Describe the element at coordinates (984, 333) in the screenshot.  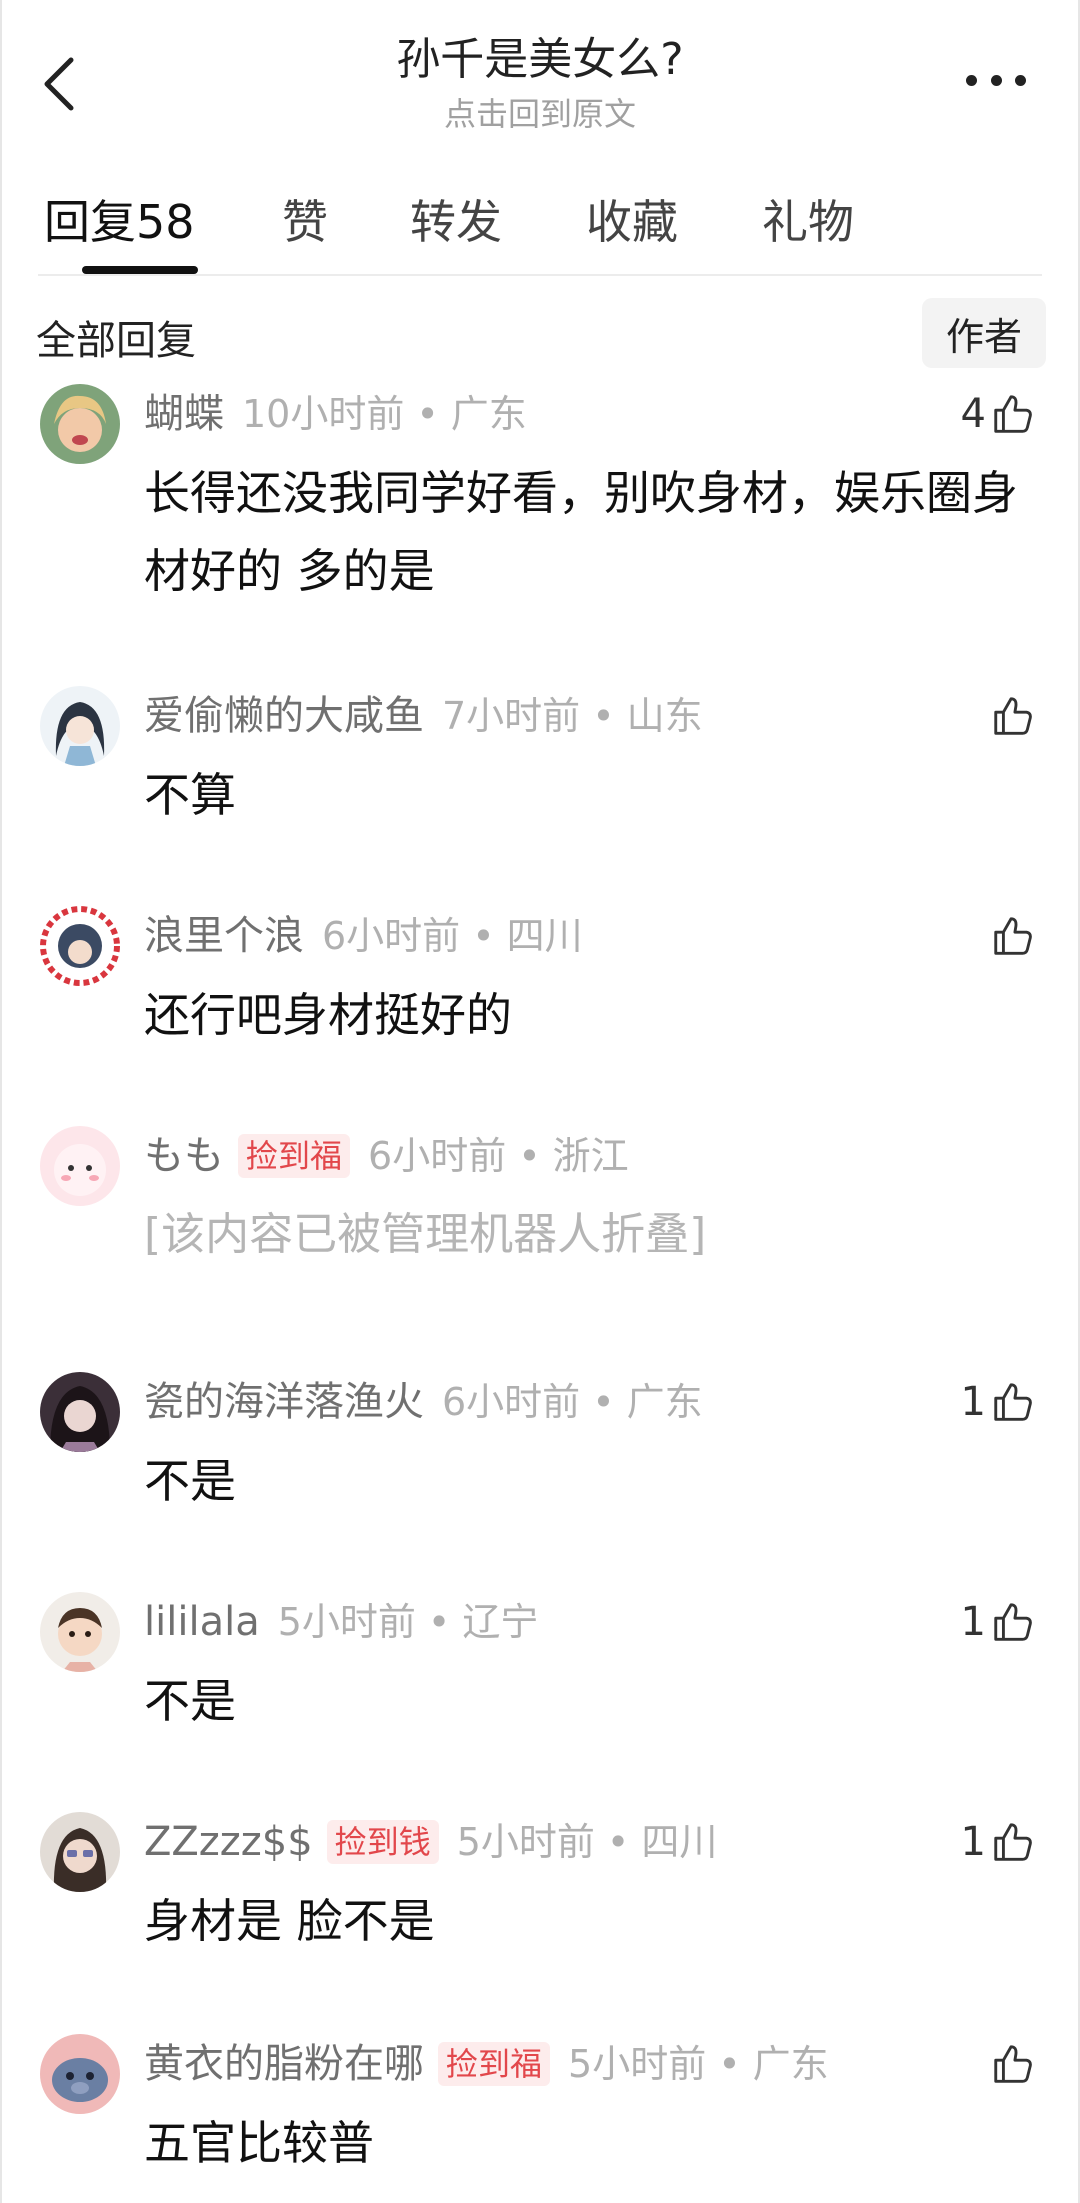
I see `author-filter-button: 作者` at that location.